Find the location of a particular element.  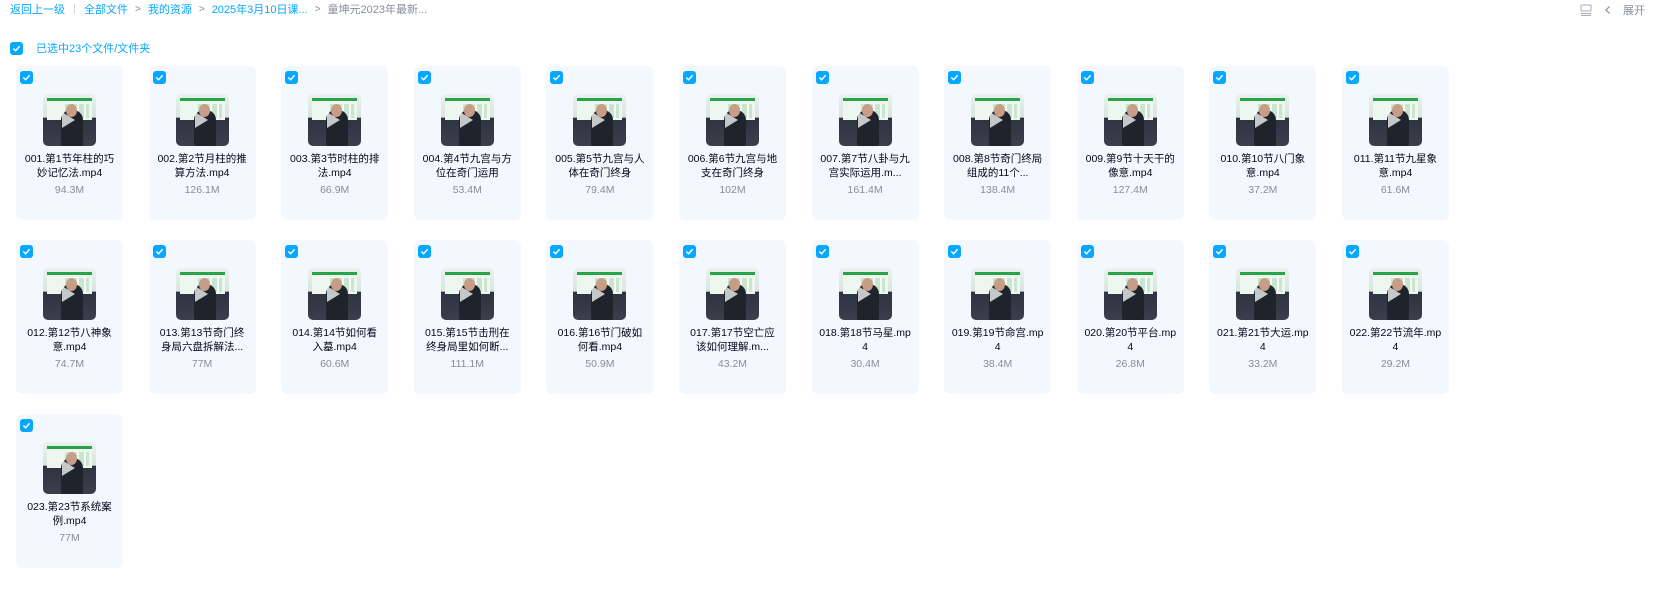

toolbar: 展开 is located at coordinates (1612, 10).